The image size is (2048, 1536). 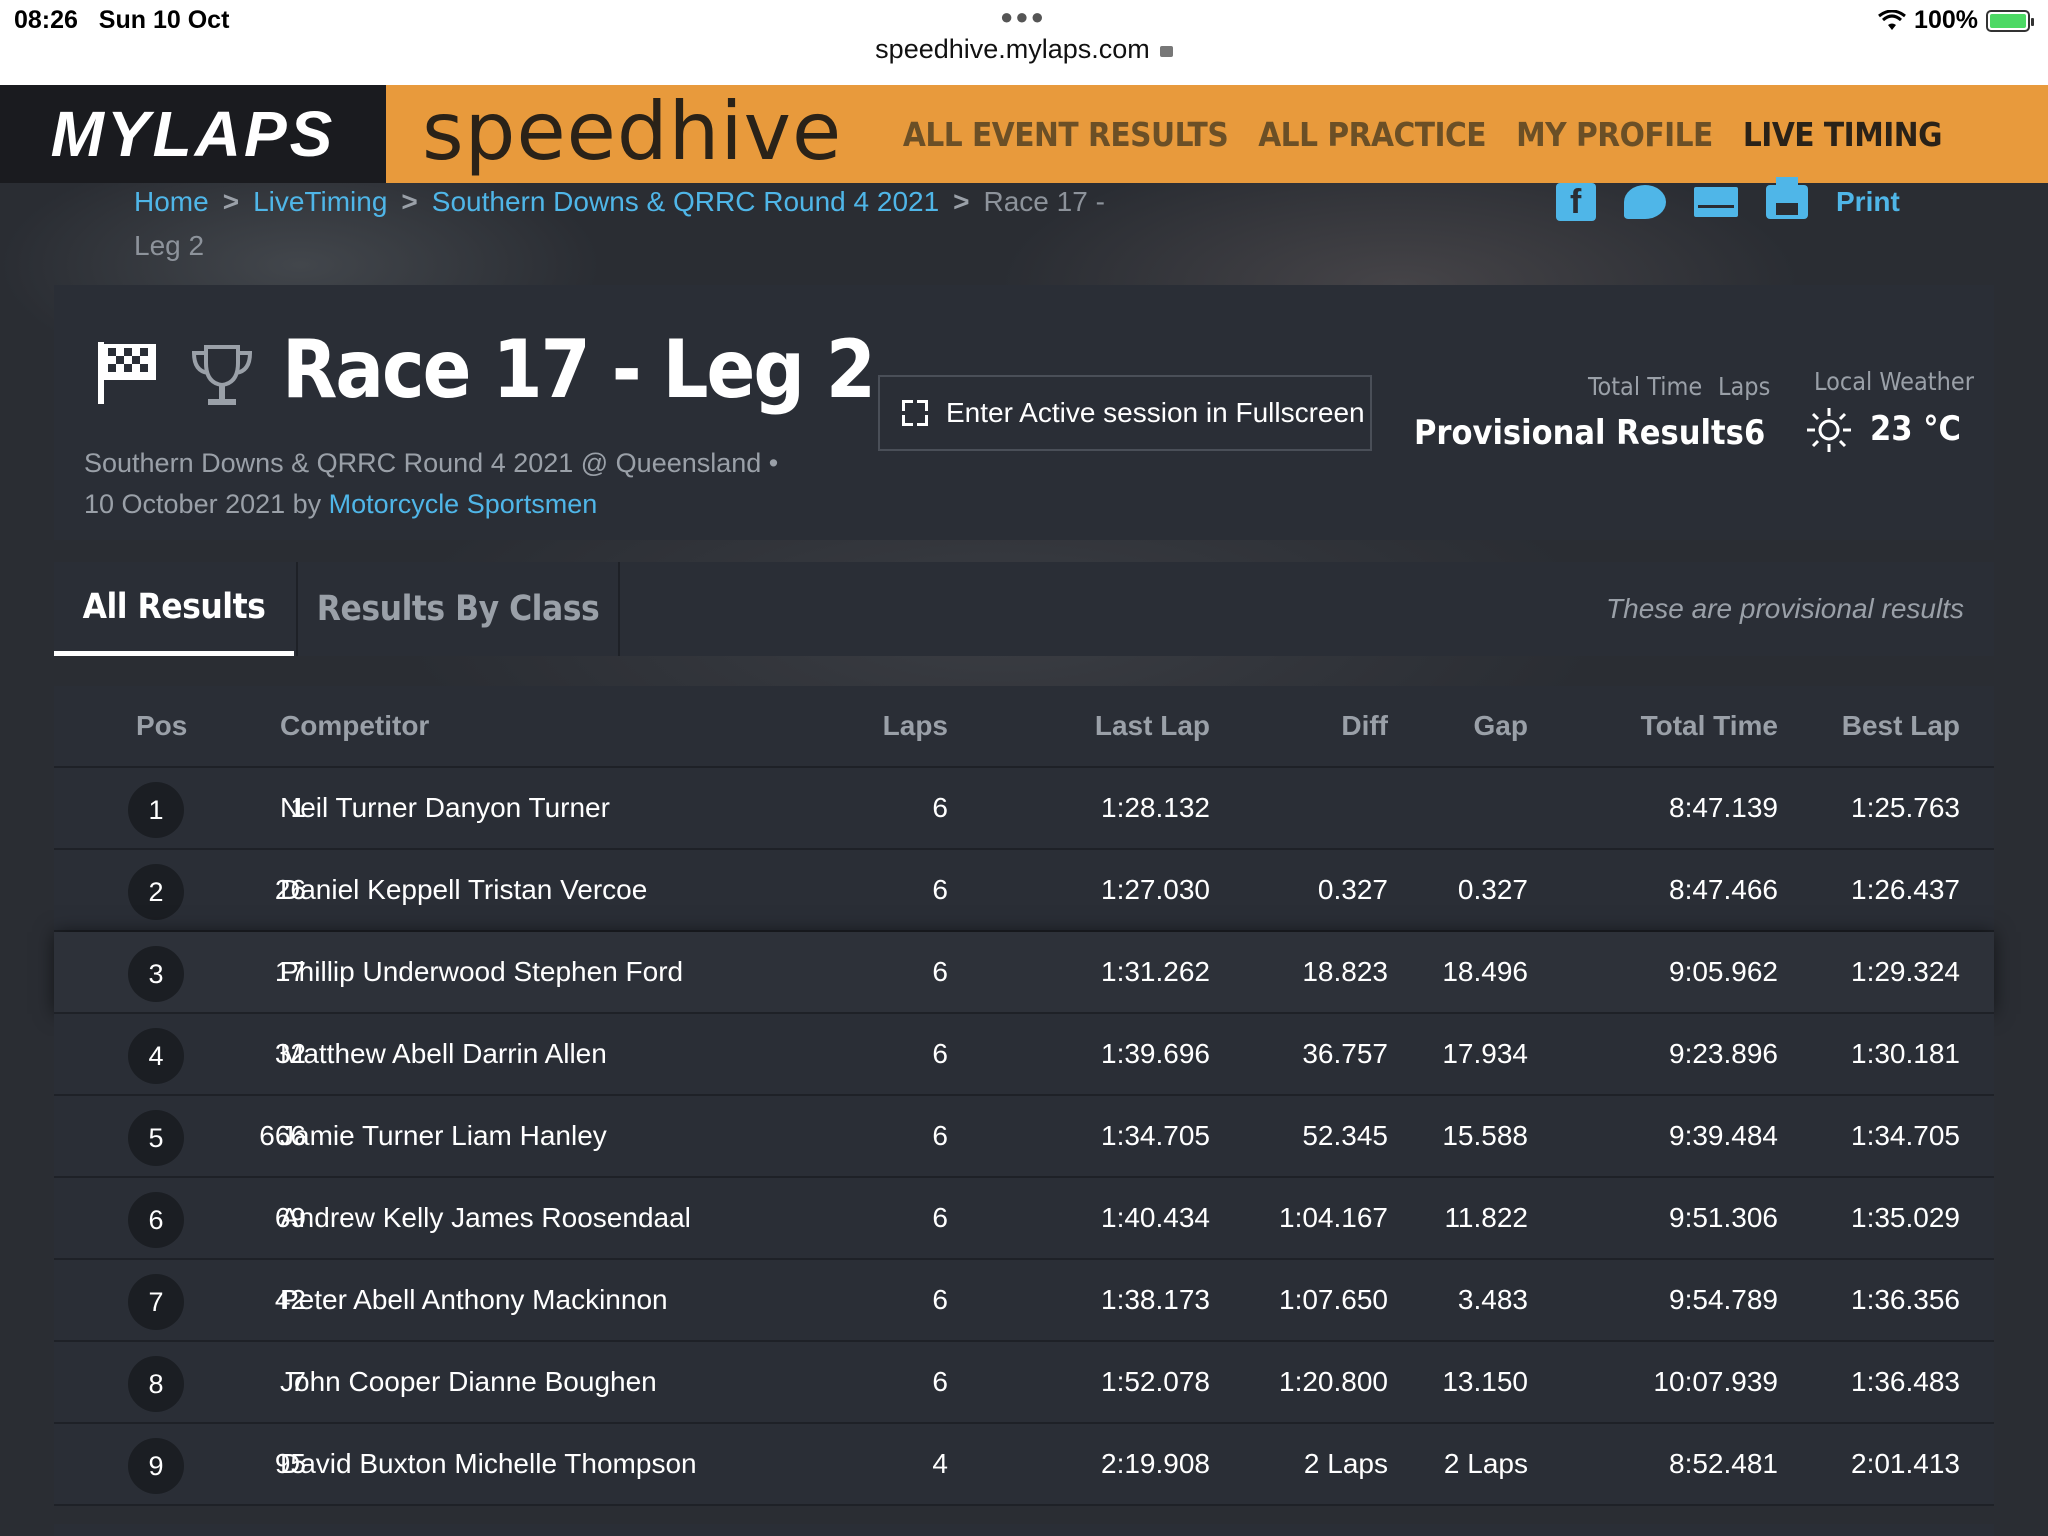 What do you see at coordinates (156, 1466) in the screenshot?
I see `position-badge: 9` at bounding box center [156, 1466].